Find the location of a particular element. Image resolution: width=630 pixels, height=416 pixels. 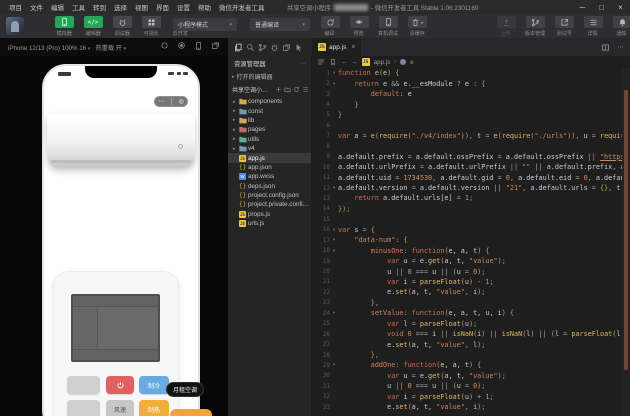

rotate-icon is located at coordinates (164, 46).